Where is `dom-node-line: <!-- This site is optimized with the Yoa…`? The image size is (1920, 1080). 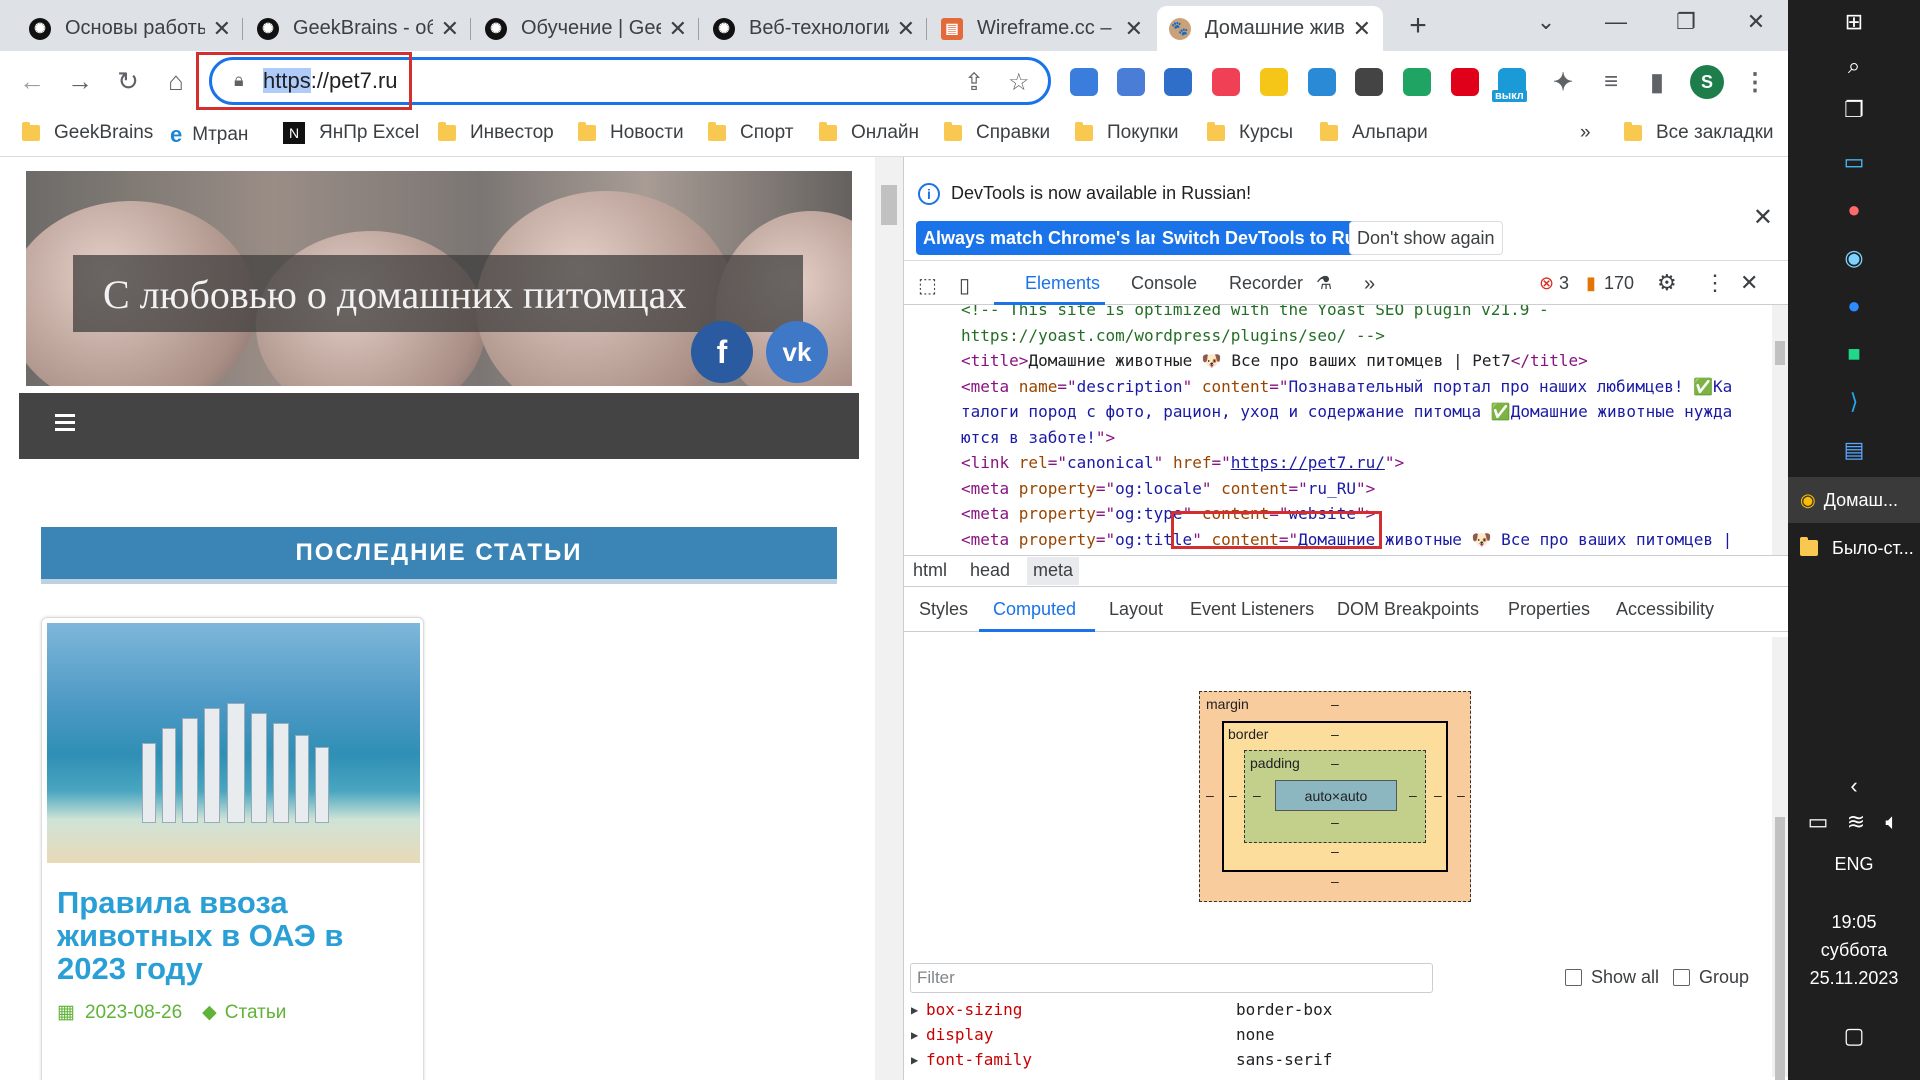 dom-node-line: <!-- This site is optimized with the Yoa… is located at coordinates (1255, 314).